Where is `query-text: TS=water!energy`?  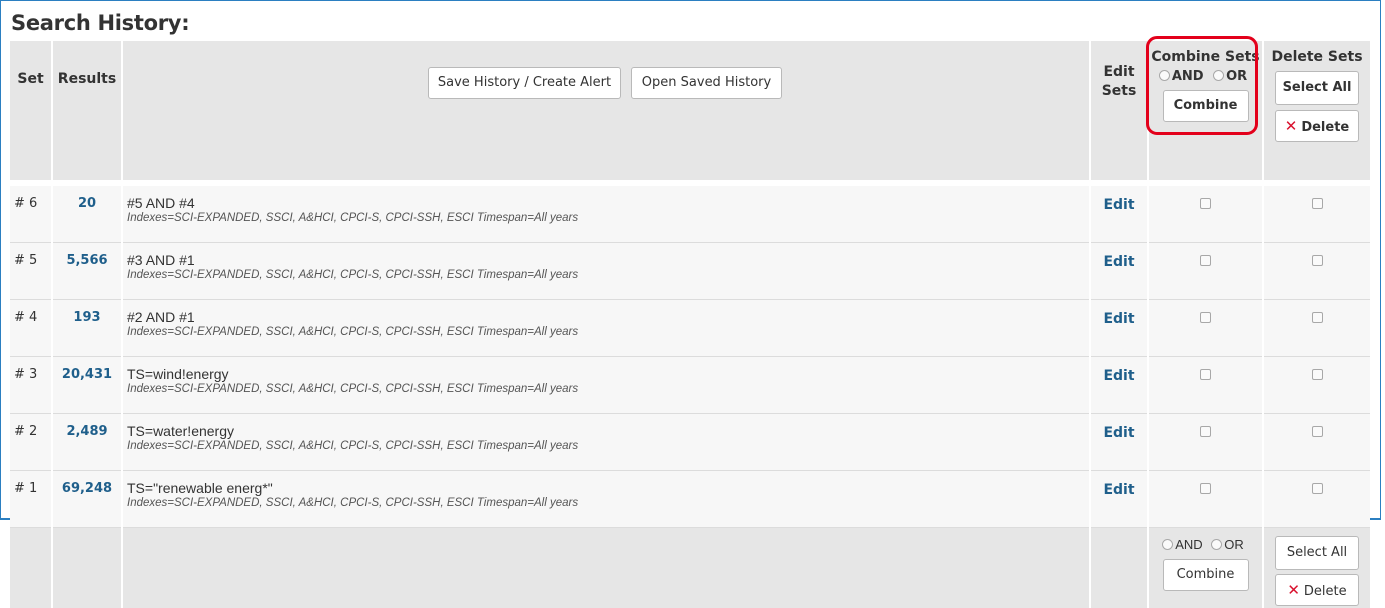
query-text: TS=water!energy is located at coordinates (608, 431).